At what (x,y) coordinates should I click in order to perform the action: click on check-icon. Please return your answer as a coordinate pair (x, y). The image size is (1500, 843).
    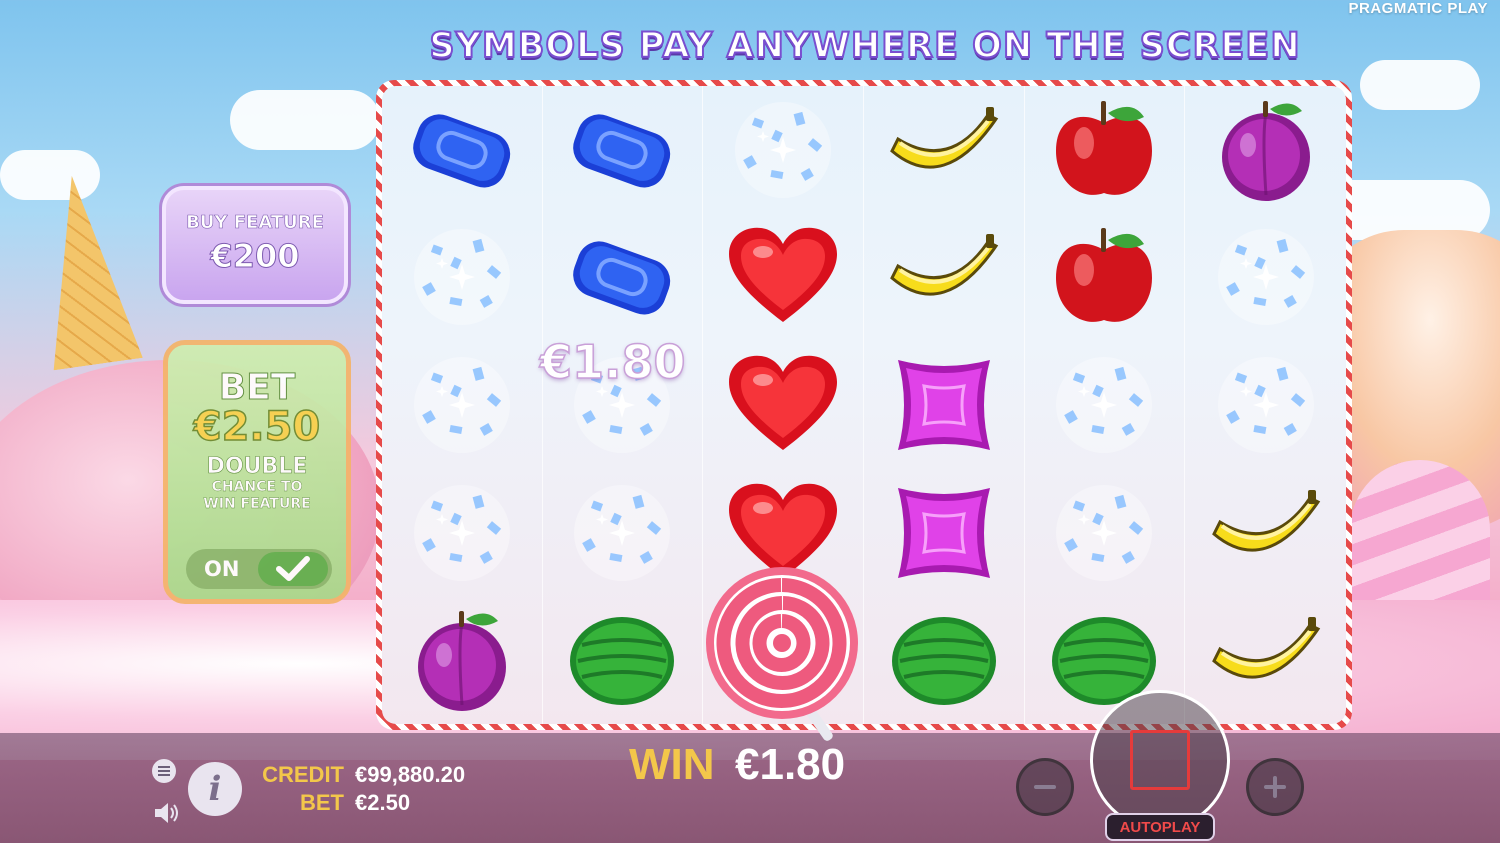
    Looking at the image, I should click on (293, 568).